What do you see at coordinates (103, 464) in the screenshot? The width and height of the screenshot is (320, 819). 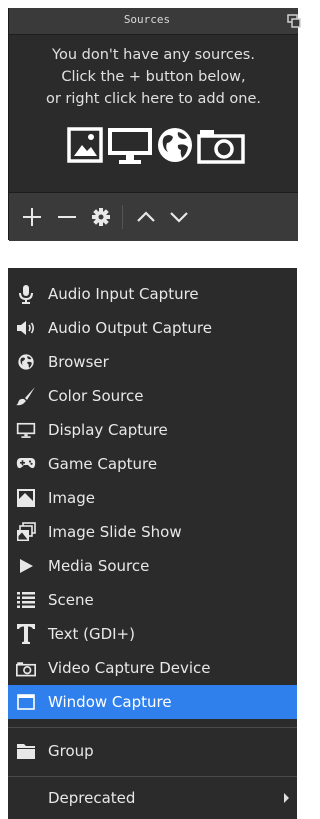 I see `menu-item-label: Game Capture` at bounding box center [103, 464].